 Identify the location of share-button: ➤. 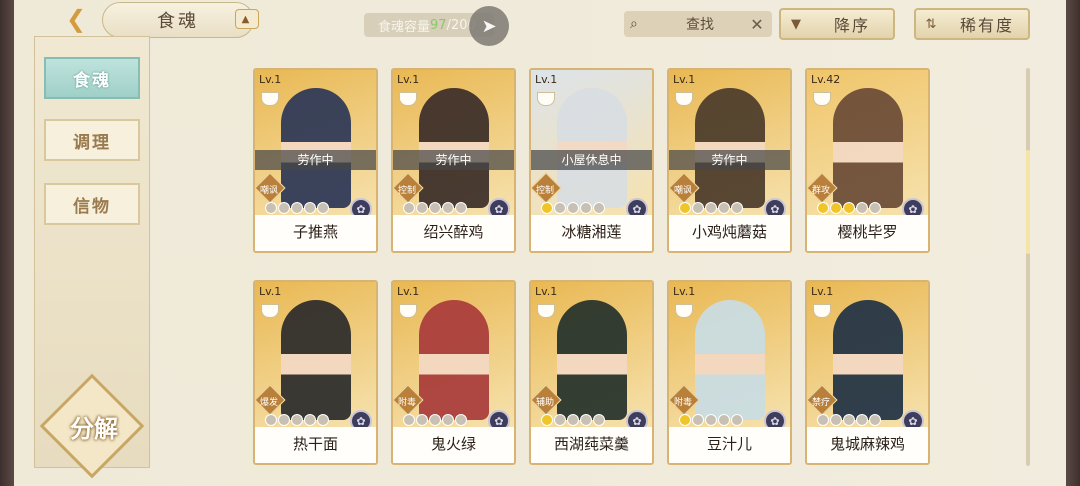
(489, 26).